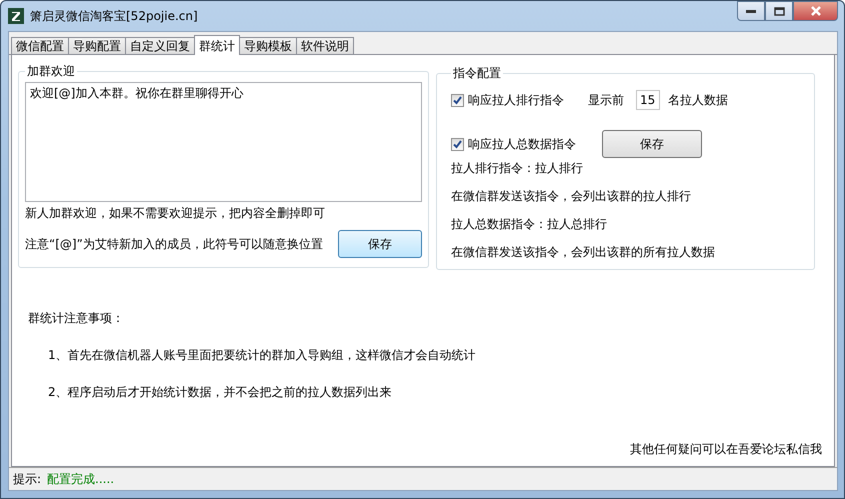  What do you see at coordinates (325, 45) in the screenshot?
I see `tab: 软件说明` at bounding box center [325, 45].